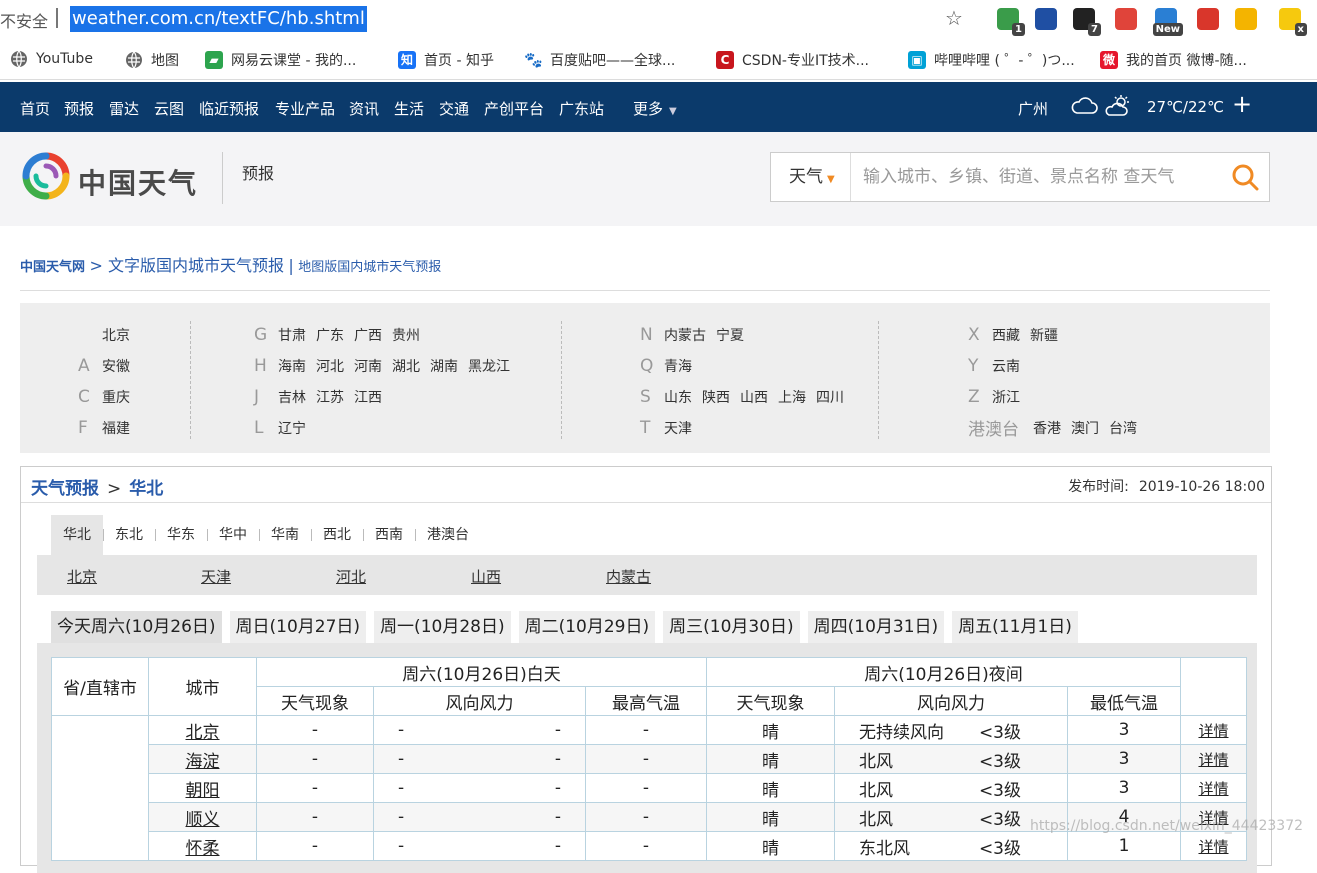  What do you see at coordinates (138, 182) in the screenshot?
I see `logo-text: 中国天气` at bounding box center [138, 182].